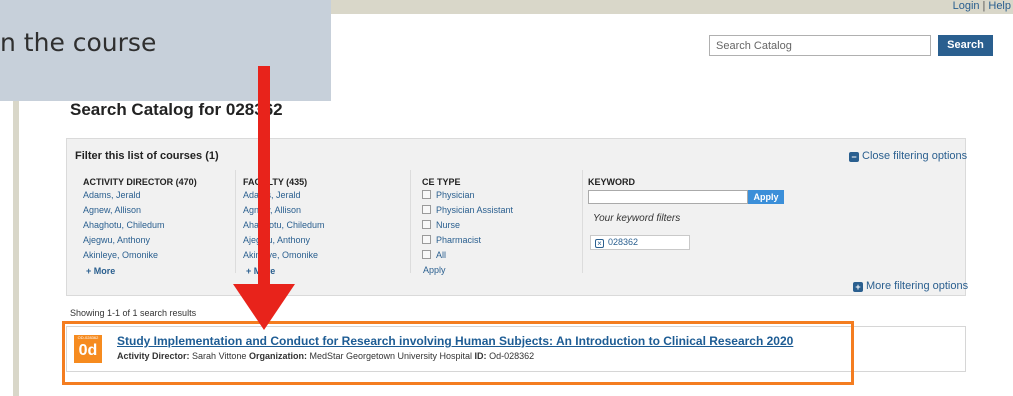  What do you see at coordinates (264, 307) in the screenshot?
I see `arrow-head` at bounding box center [264, 307].